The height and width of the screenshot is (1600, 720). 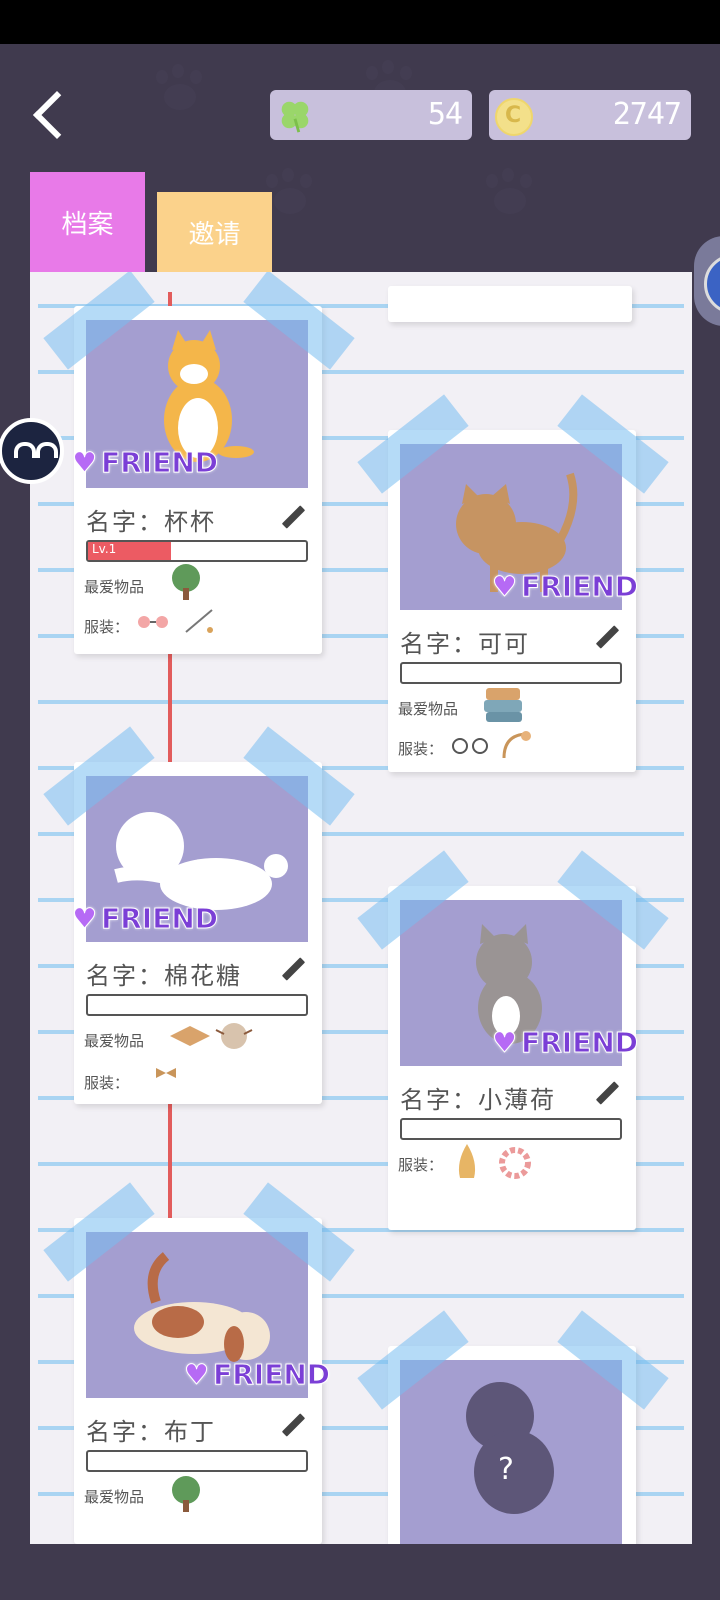 What do you see at coordinates (513, 1427) in the screenshot?
I see `locked-pet-card: ?` at bounding box center [513, 1427].